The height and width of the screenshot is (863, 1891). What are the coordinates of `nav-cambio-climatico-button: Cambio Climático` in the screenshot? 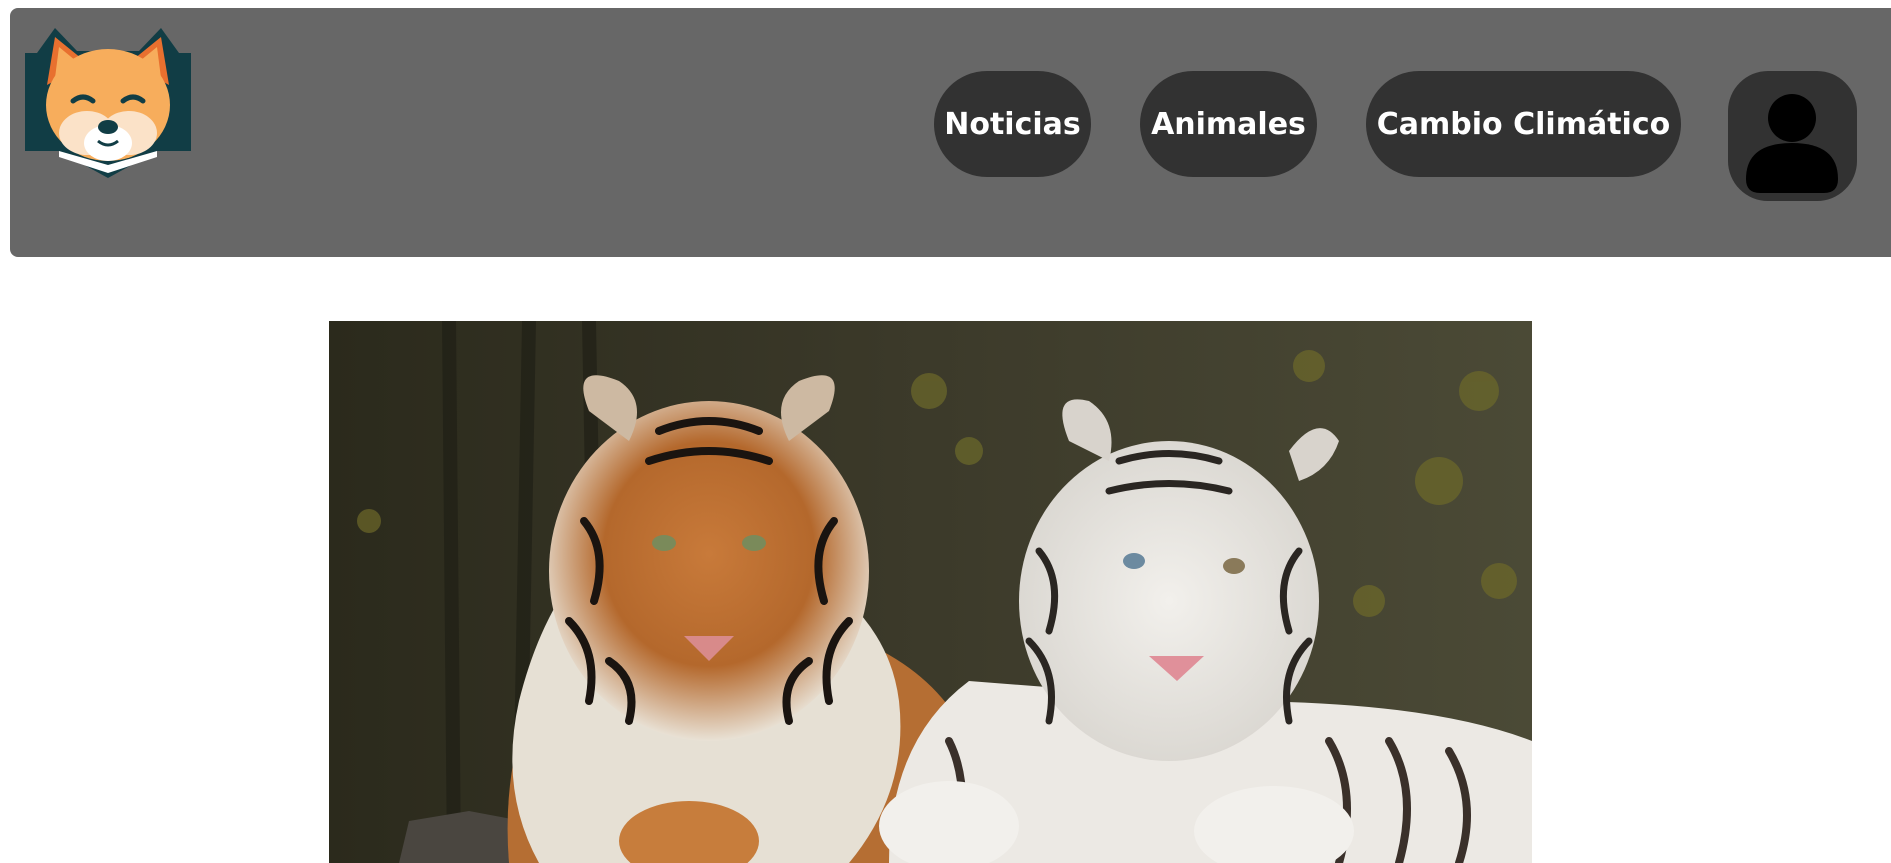 It's located at (1523, 124).